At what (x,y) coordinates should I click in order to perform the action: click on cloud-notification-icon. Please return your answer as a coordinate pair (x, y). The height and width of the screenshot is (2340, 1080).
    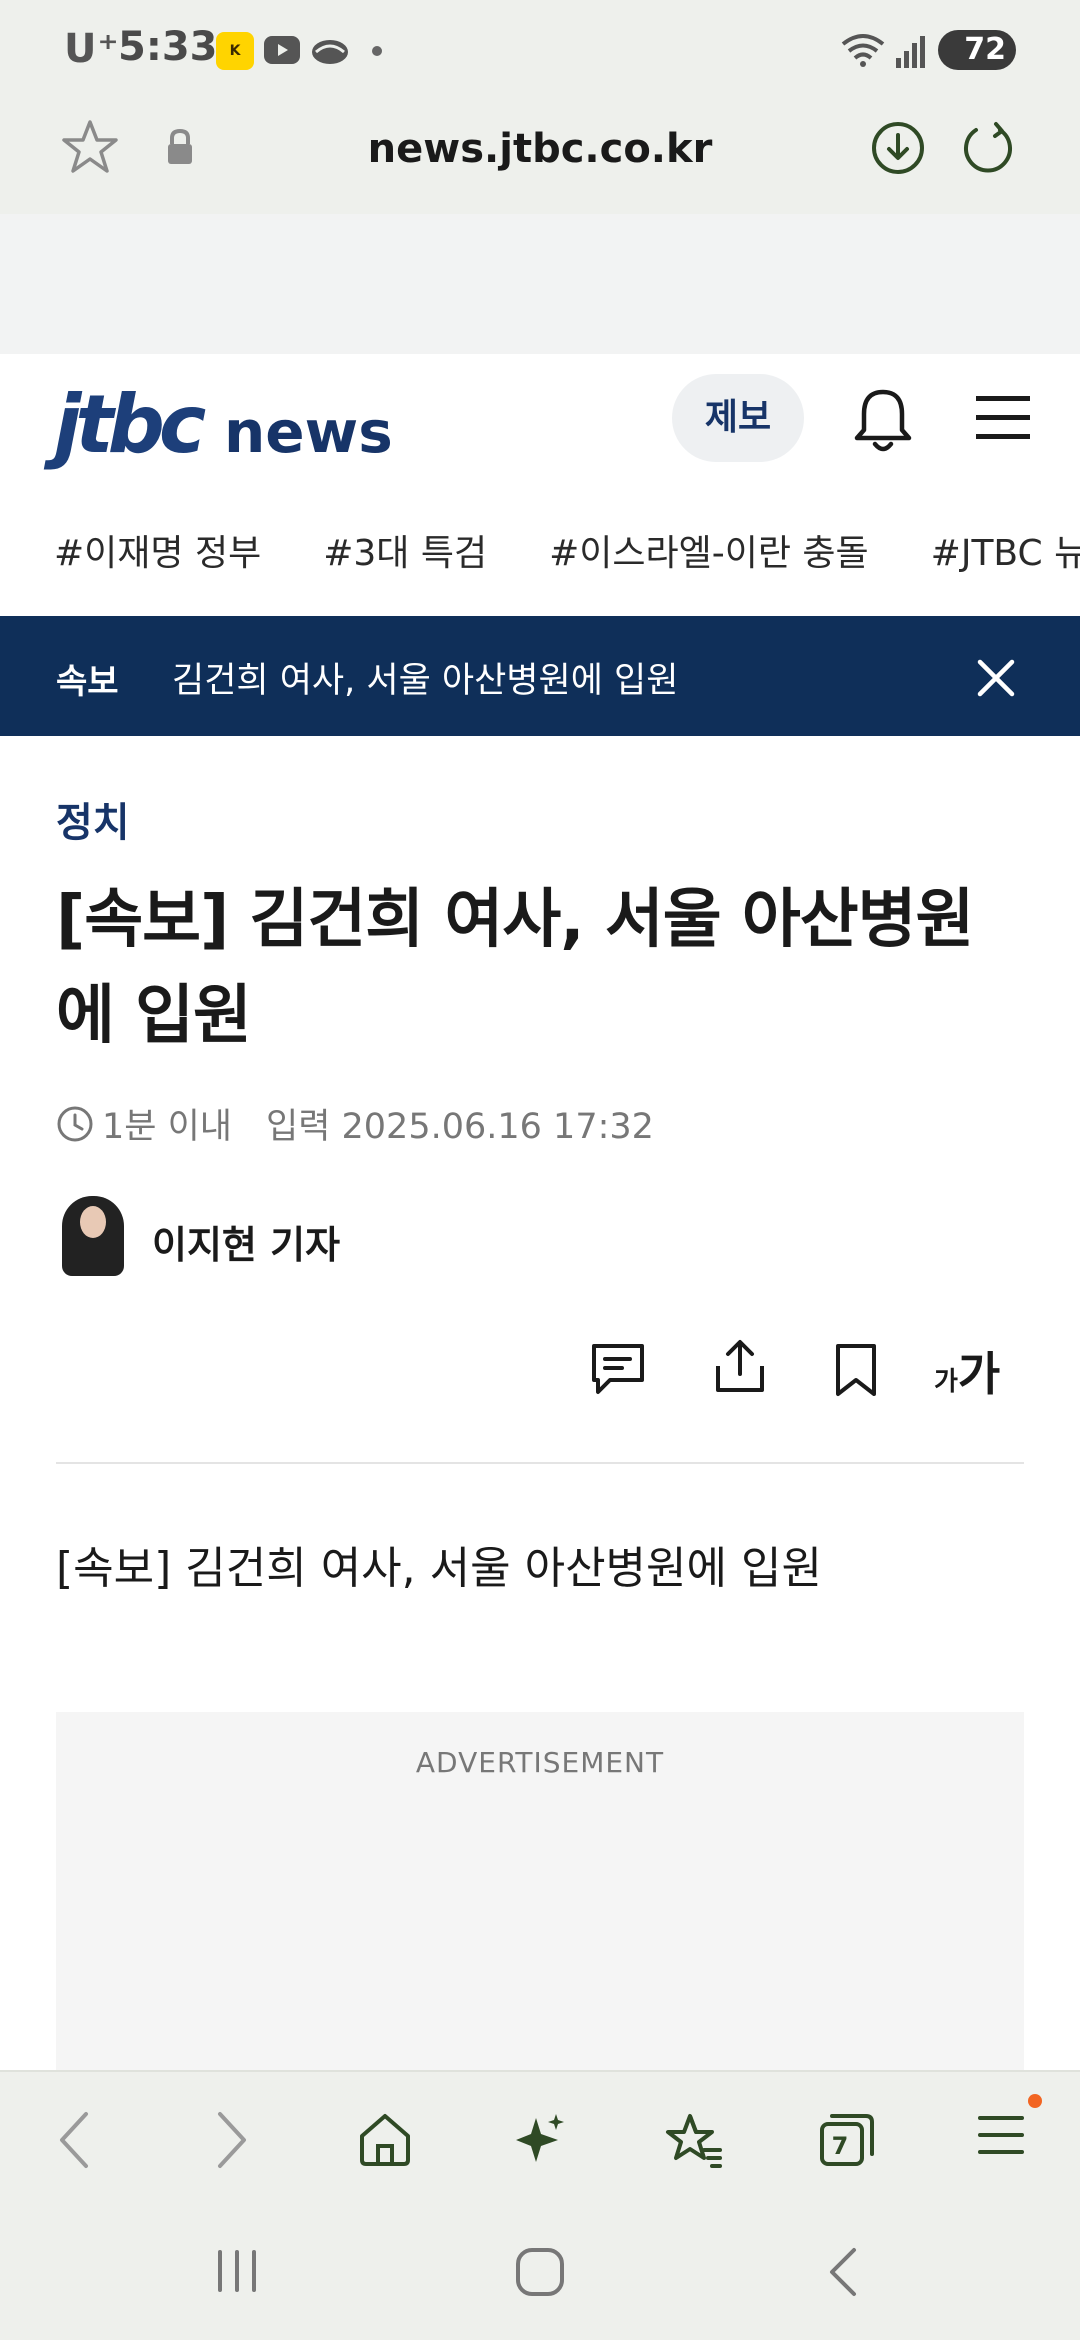
    Looking at the image, I should click on (330, 50).